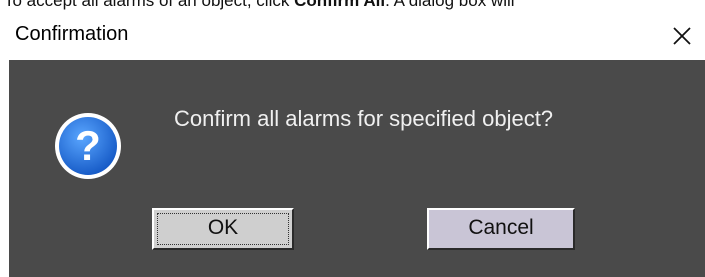 This screenshot has width=705, height=277. I want to click on doc-text-end: . A dialog box will, so click(450, 5).